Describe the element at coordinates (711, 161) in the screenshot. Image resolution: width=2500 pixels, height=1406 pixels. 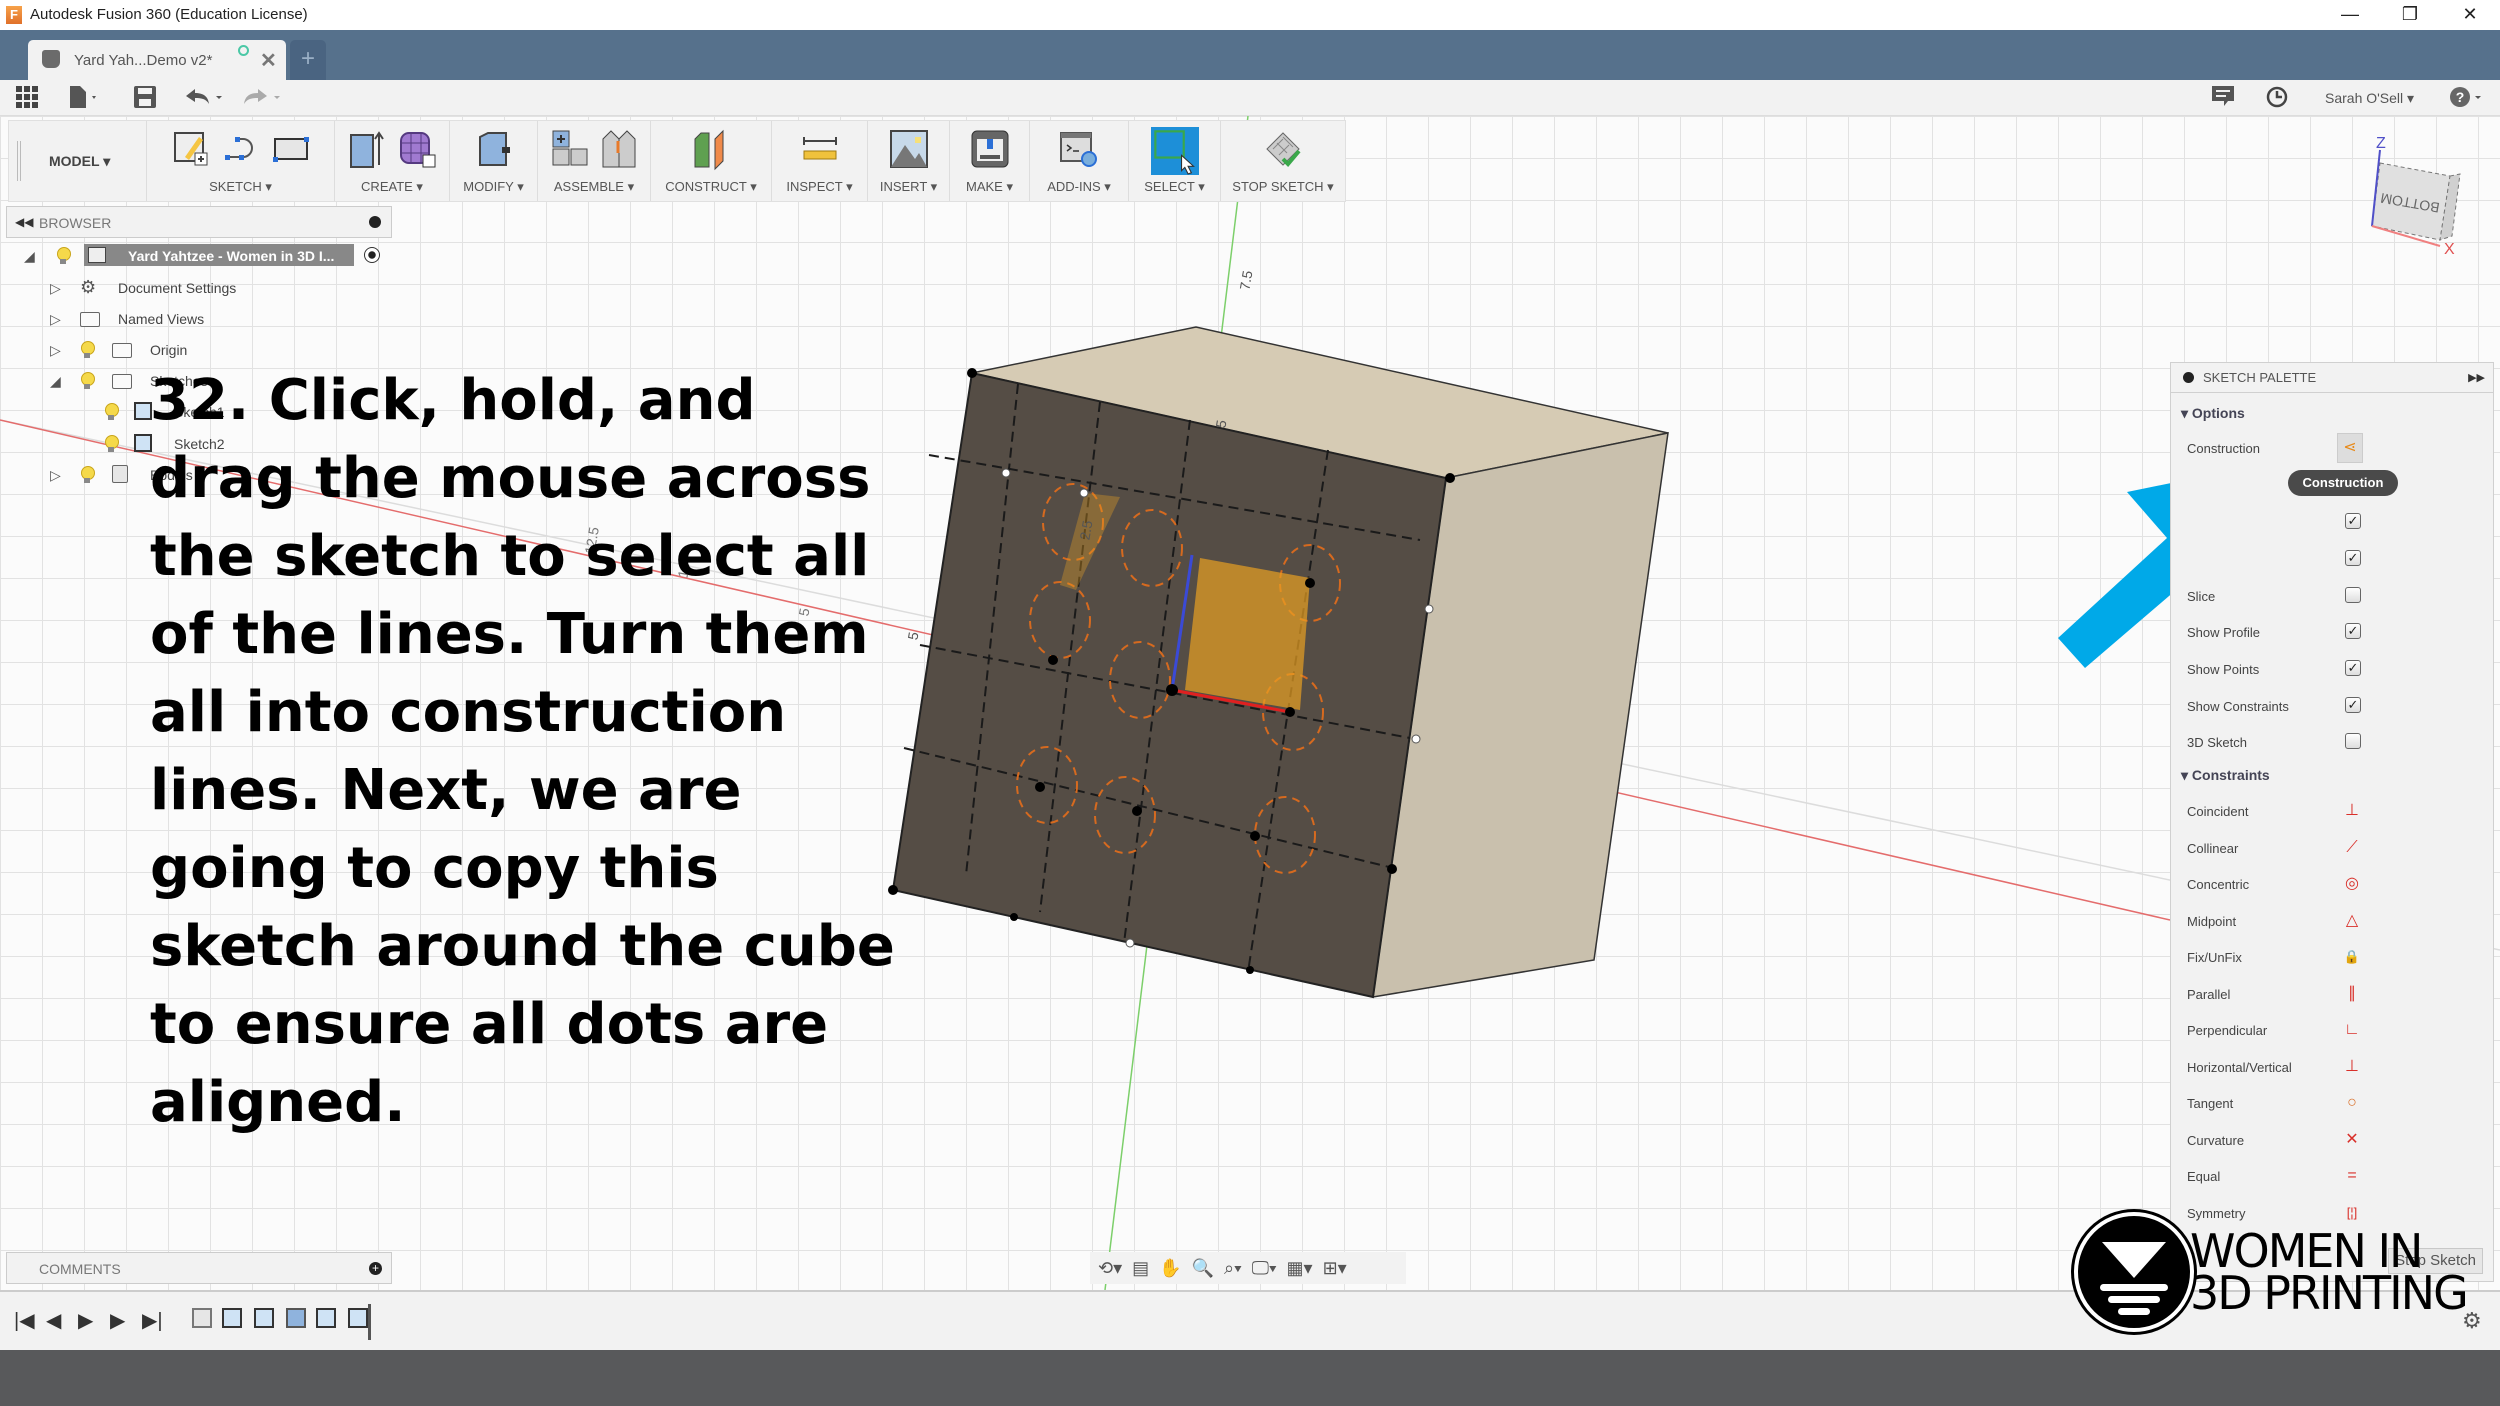
I see `toolbar-group-construct: CONSTRUCT ▾` at that location.